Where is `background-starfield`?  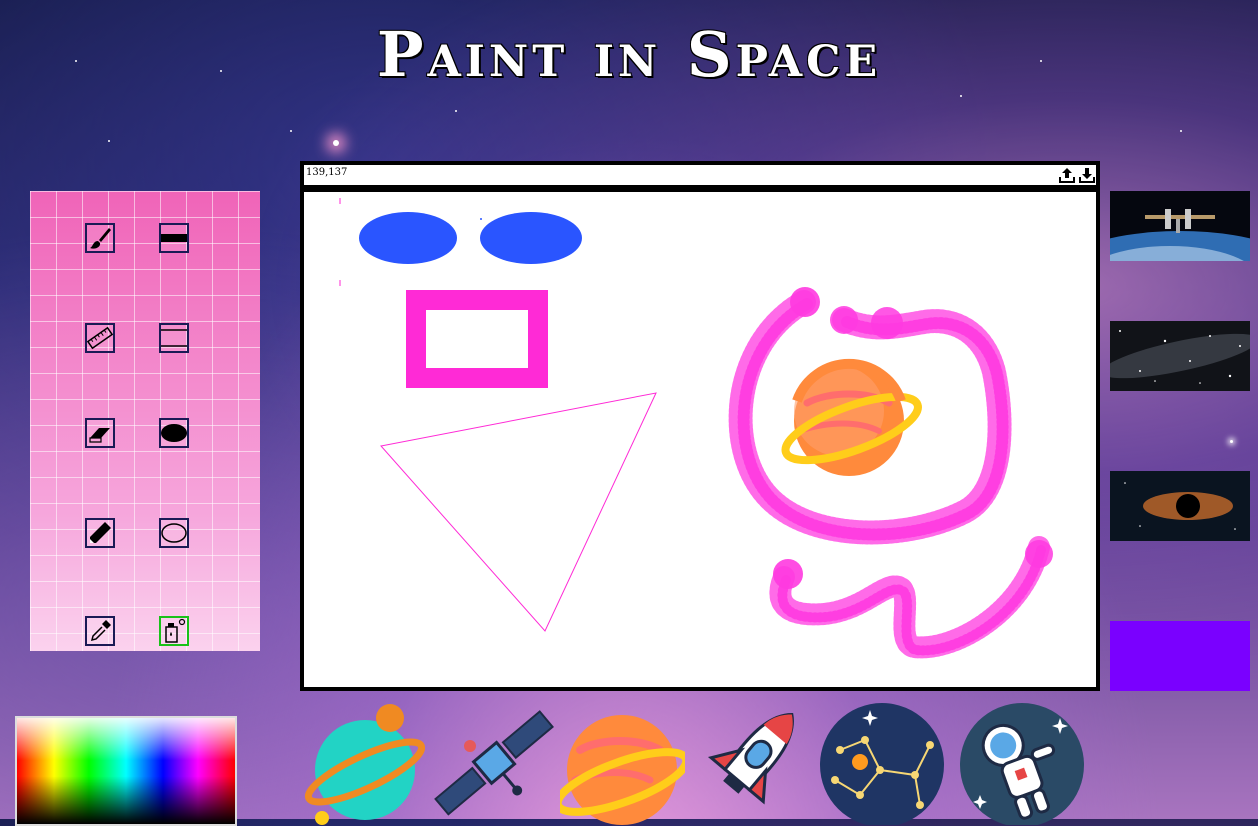
background-starfield is located at coordinates (1180, 356).